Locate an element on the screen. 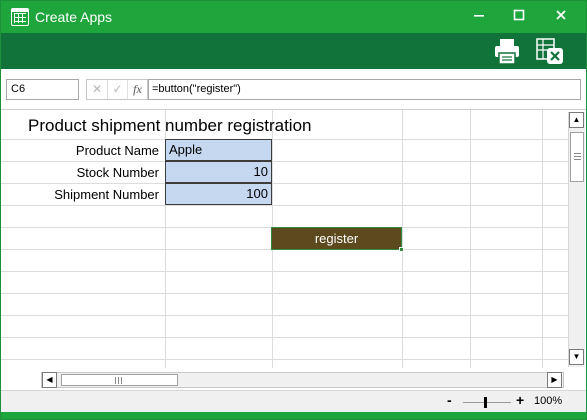  export-excel-icon is located at coordinates (549, 51).